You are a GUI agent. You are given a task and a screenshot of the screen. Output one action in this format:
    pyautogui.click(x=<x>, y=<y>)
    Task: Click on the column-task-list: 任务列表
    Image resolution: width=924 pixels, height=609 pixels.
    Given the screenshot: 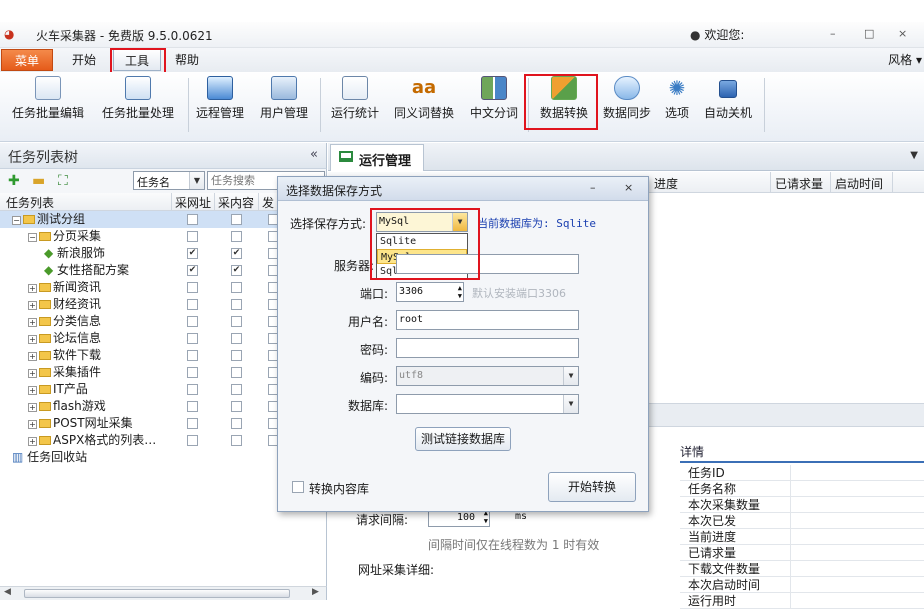 What is the action you would take?
    pyautogui.click(x=30, y=202)
    